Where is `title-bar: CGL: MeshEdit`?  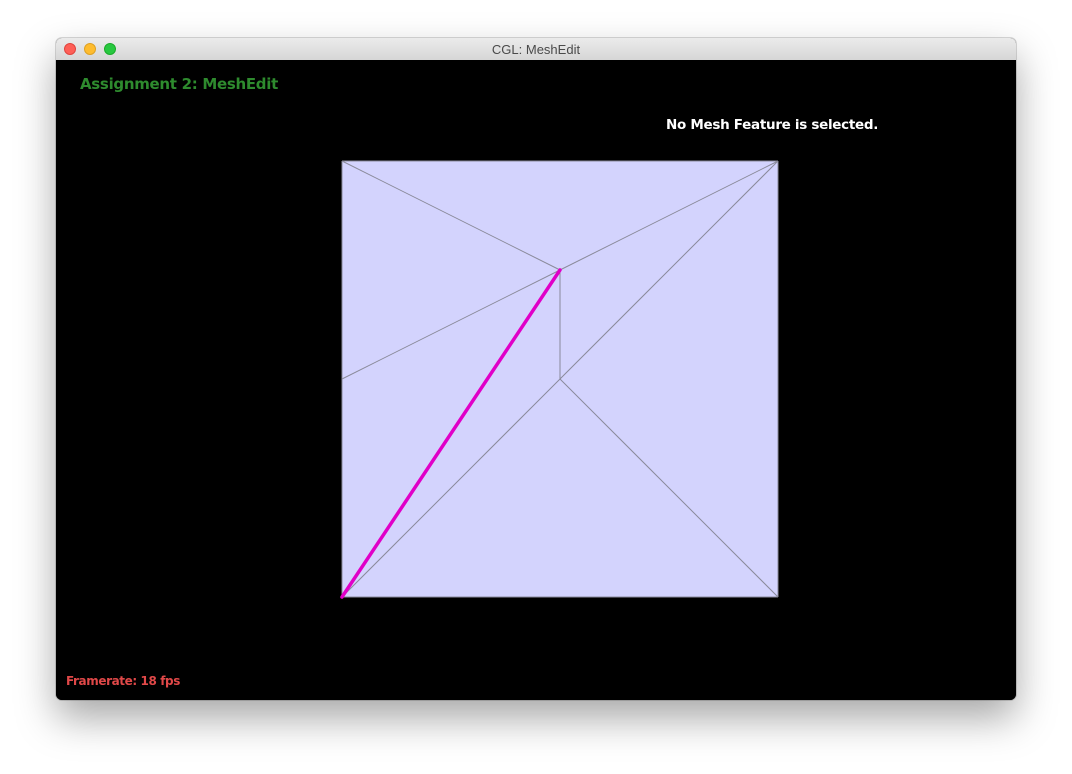
title-bar: CGL: MeshEdit is located at coordinates (536, 49).